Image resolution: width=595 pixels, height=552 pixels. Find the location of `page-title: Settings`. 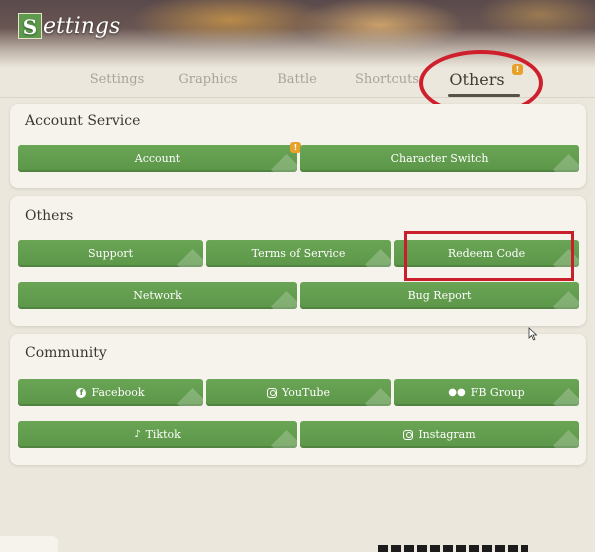

page-title: Settings is located at coordinates (69, 26).